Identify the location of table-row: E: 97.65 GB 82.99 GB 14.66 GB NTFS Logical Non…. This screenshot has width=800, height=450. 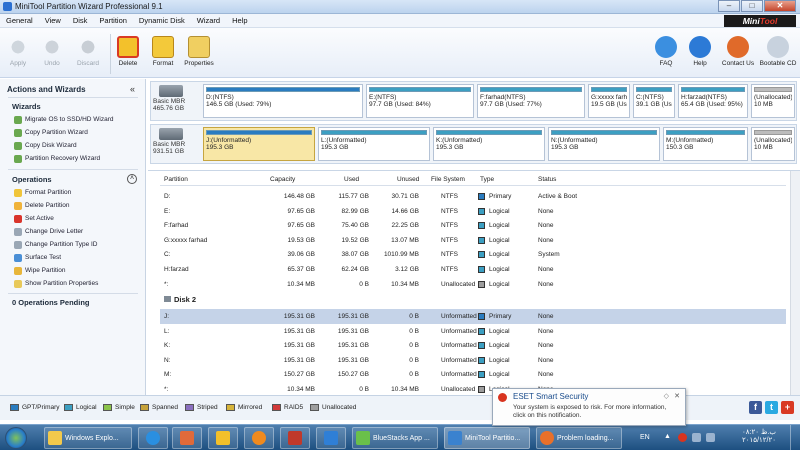
(473, 211).